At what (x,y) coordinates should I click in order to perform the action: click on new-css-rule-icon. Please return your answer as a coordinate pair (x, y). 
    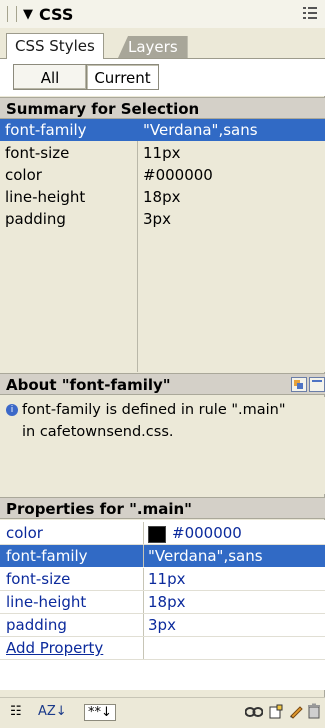
    Looking at the image, I should click on (276, 712).